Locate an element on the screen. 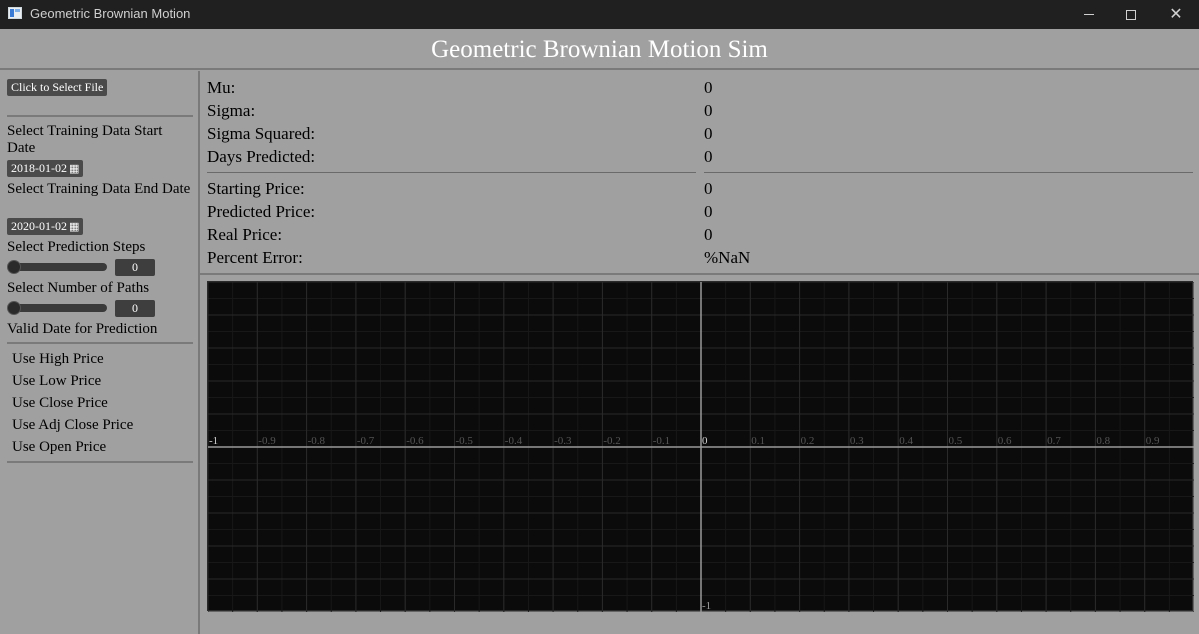 The height and width of the screenshot is (634, 1199). close-button: ✕ is located at coordinates (1176, 14).